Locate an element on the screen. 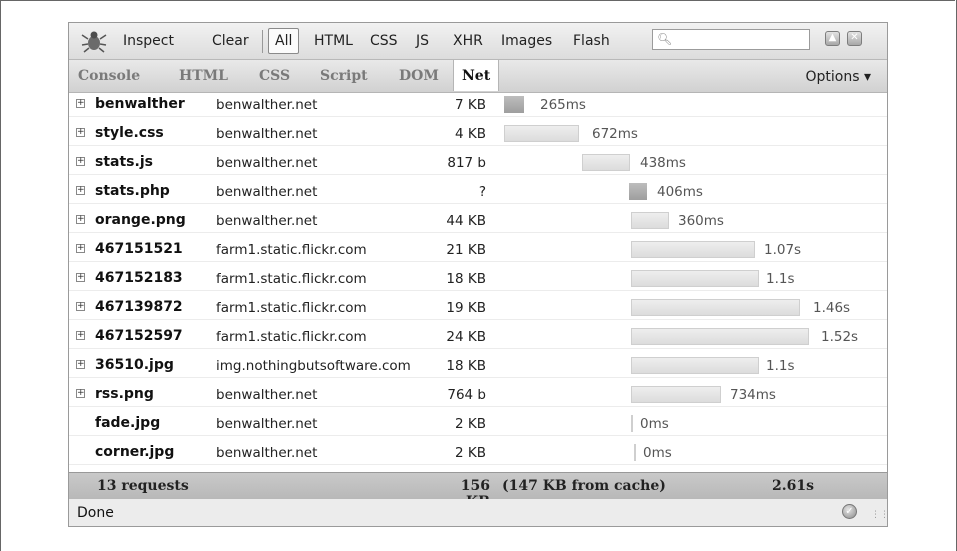 The image size is (957, 551). detach-window-icon: ▲ is located at coordinates (832, 38).